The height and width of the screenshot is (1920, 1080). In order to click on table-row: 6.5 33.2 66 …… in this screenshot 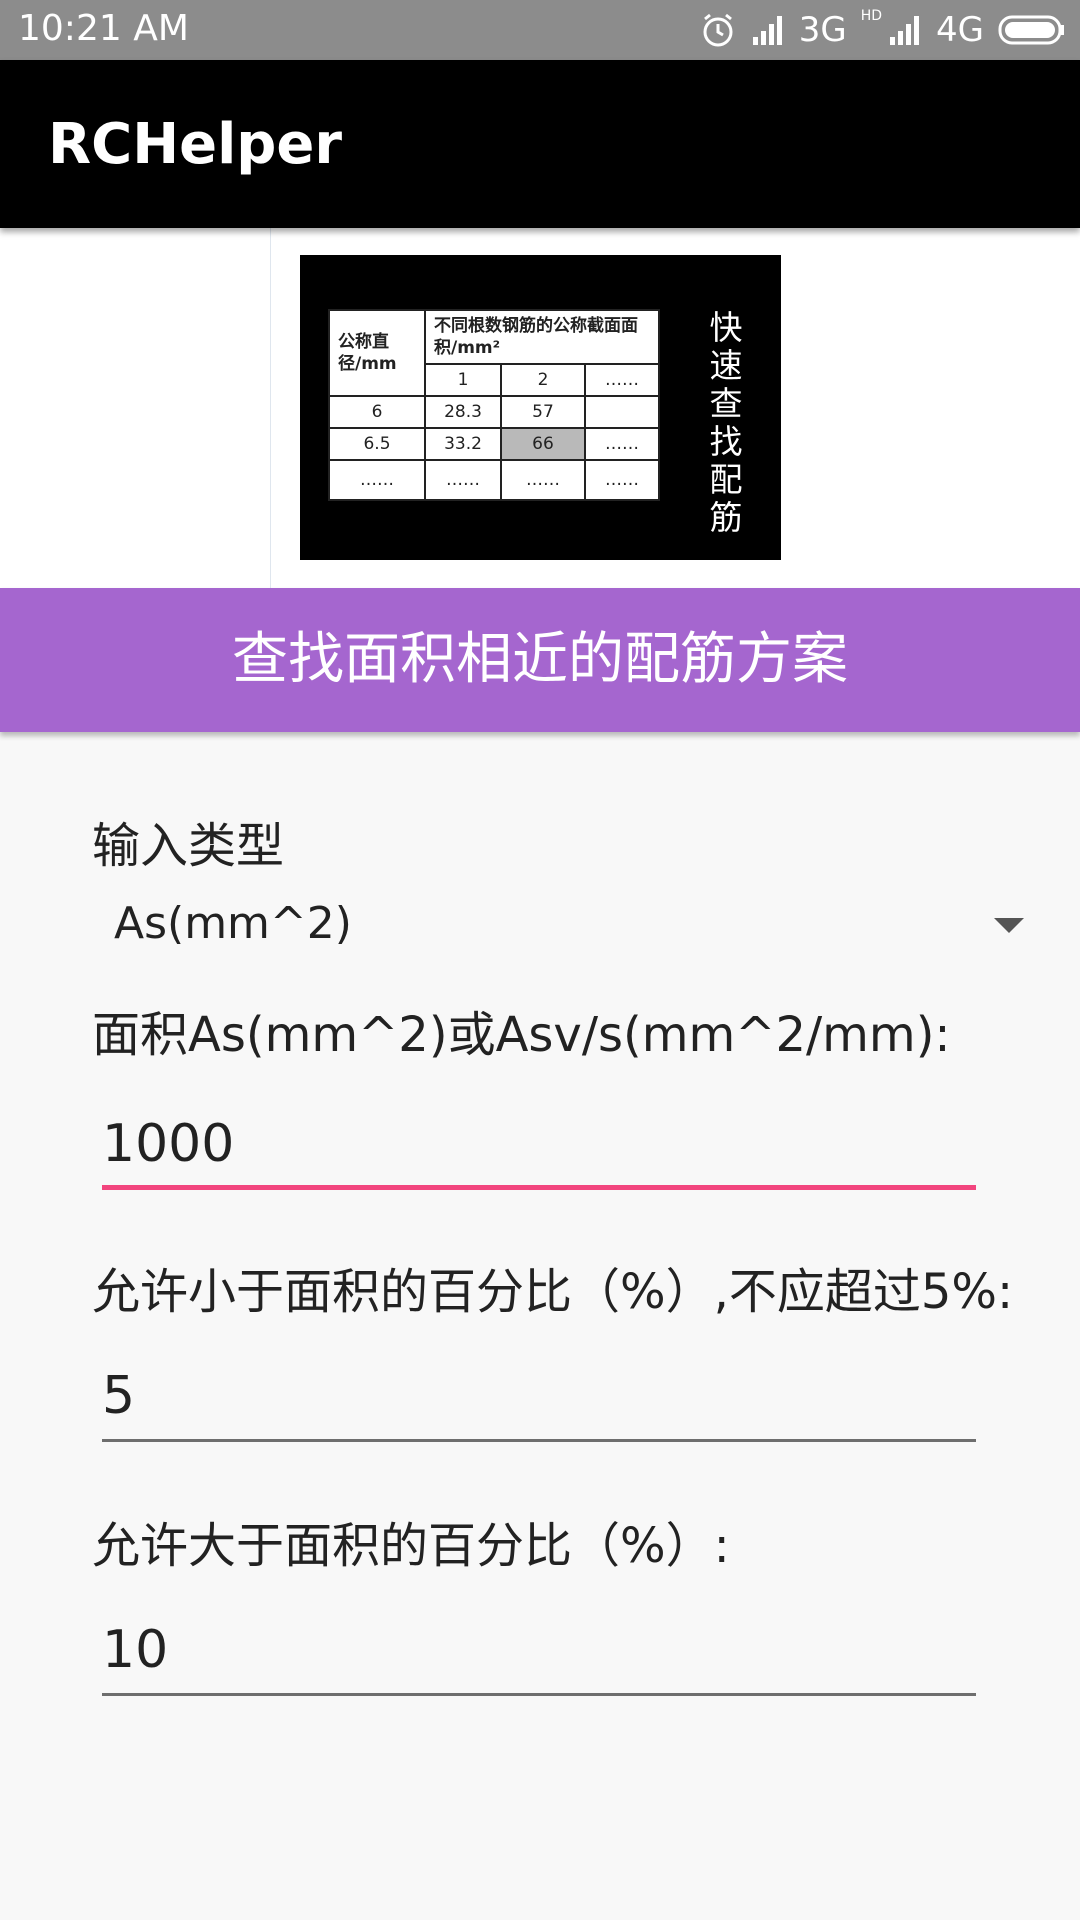, I will do `click(494, 444)`.